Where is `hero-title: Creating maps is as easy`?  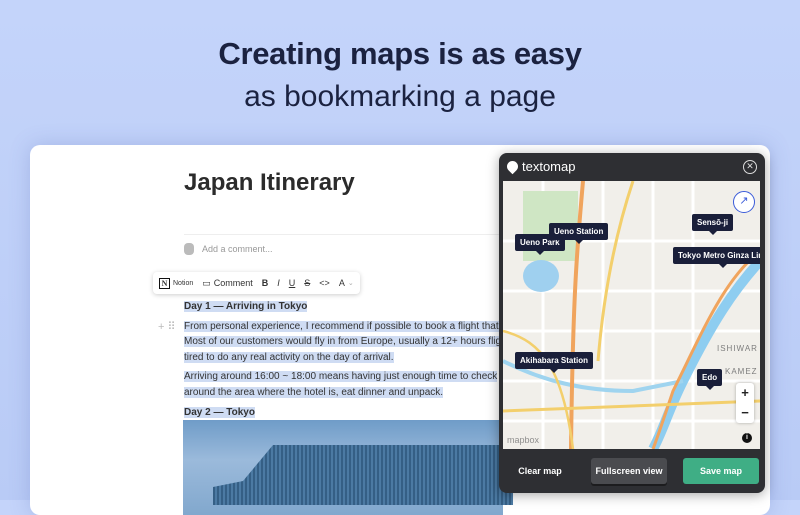 hero-title: Creating maps is as easy is located at coordinates (400, 53).